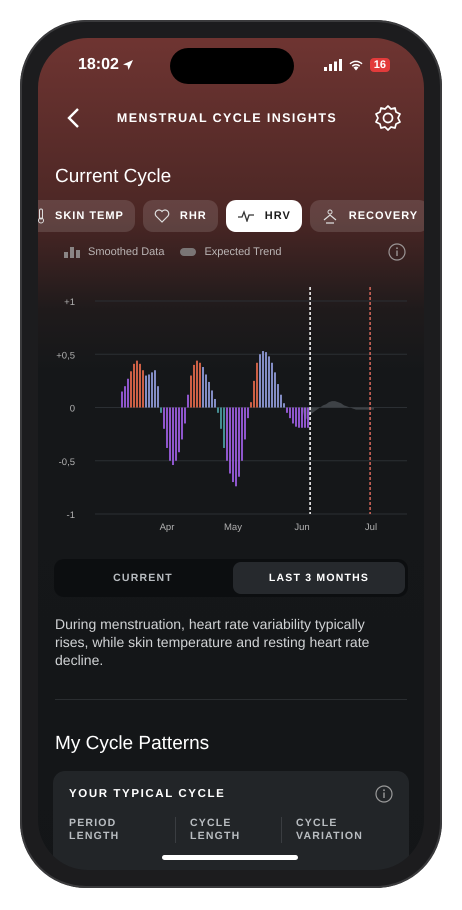 This screenshot has width=462, height=910. What do you see at coordinates (228, 830) in the screenshot?
I see `stat-label: CYCLE LENGTH` at bounding box center [228, 830].